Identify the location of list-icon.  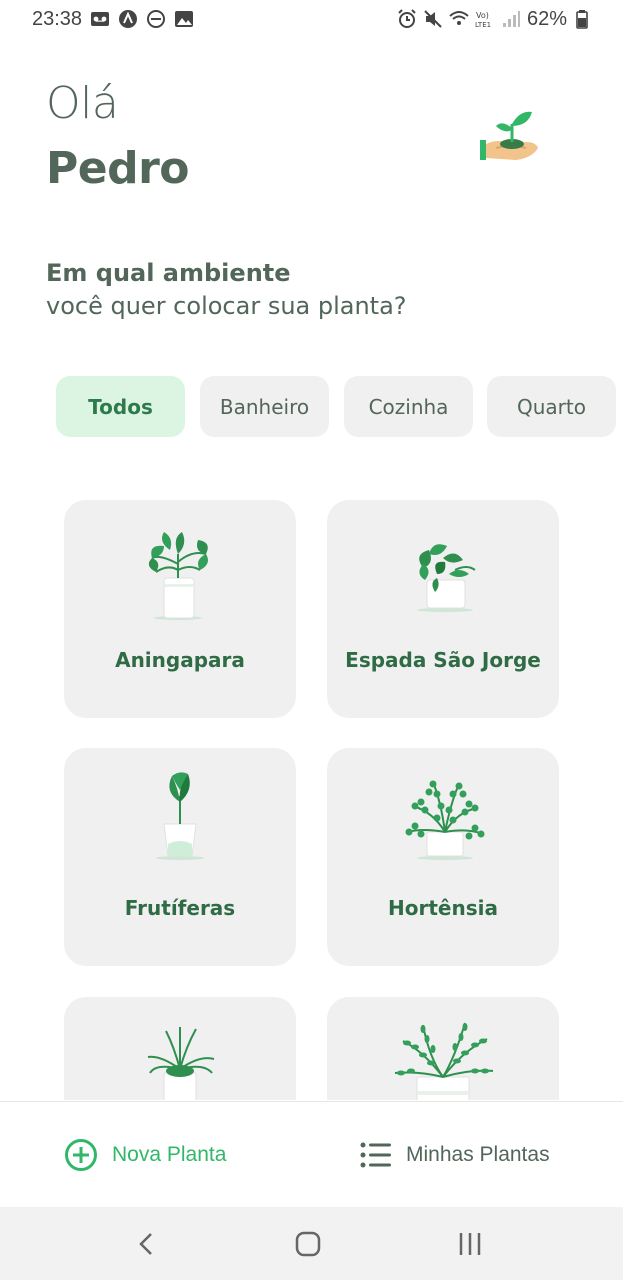
(376, 1155).